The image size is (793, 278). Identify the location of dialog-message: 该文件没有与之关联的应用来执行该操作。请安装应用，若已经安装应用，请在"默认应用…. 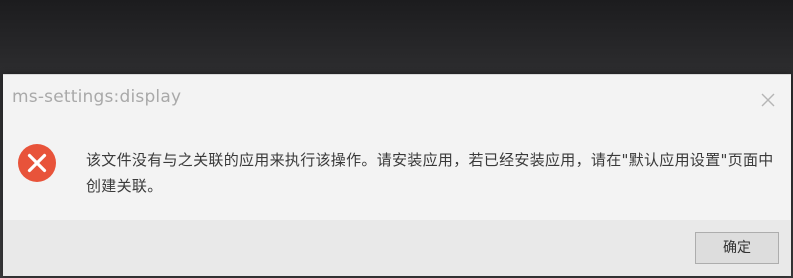
(430, 173).